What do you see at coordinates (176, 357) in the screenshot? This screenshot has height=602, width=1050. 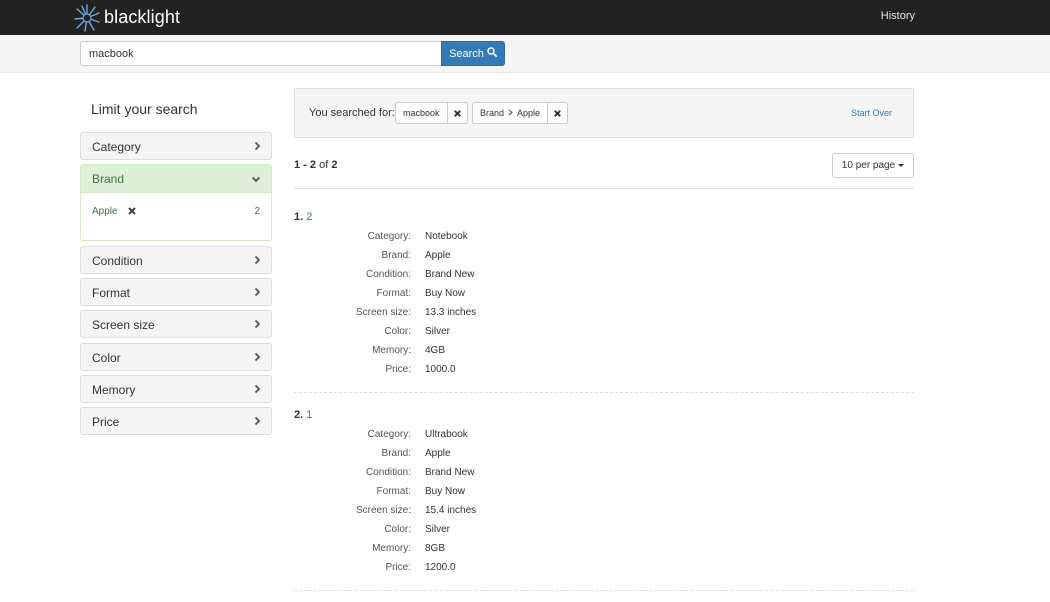 I see `facet-color: Color` at bounding box center [176, 357].